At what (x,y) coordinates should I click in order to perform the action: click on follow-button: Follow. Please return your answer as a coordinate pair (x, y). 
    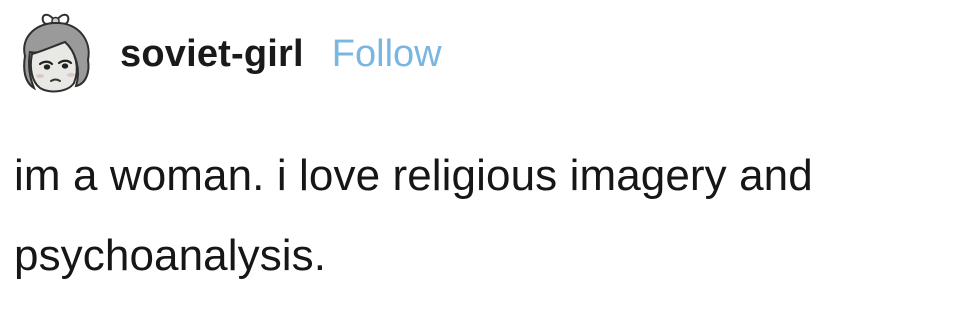
    Looking at the image, I should click on (387, 54).